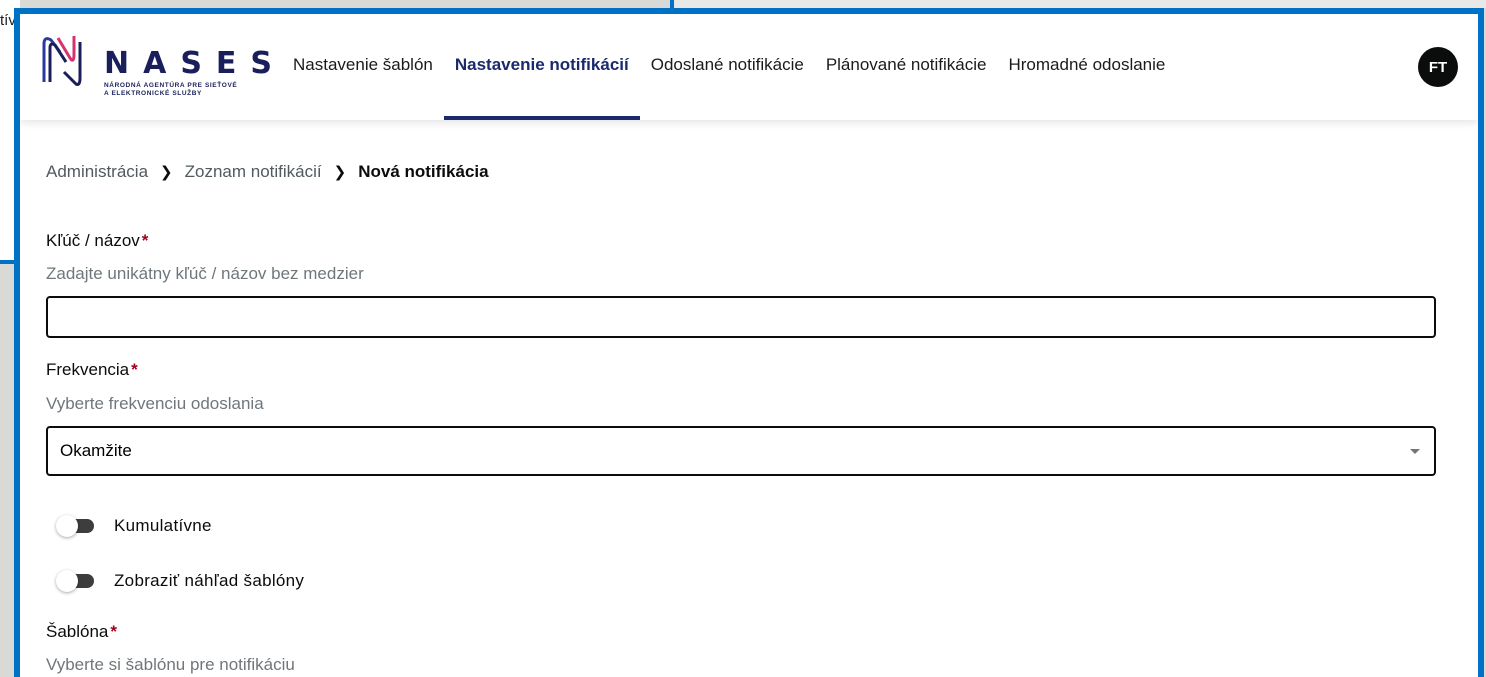 This screenshot has width=1486, height=677. I want to click on toggle-template-preview: Zobraziť náhľad šablóny, so click(180, 581).